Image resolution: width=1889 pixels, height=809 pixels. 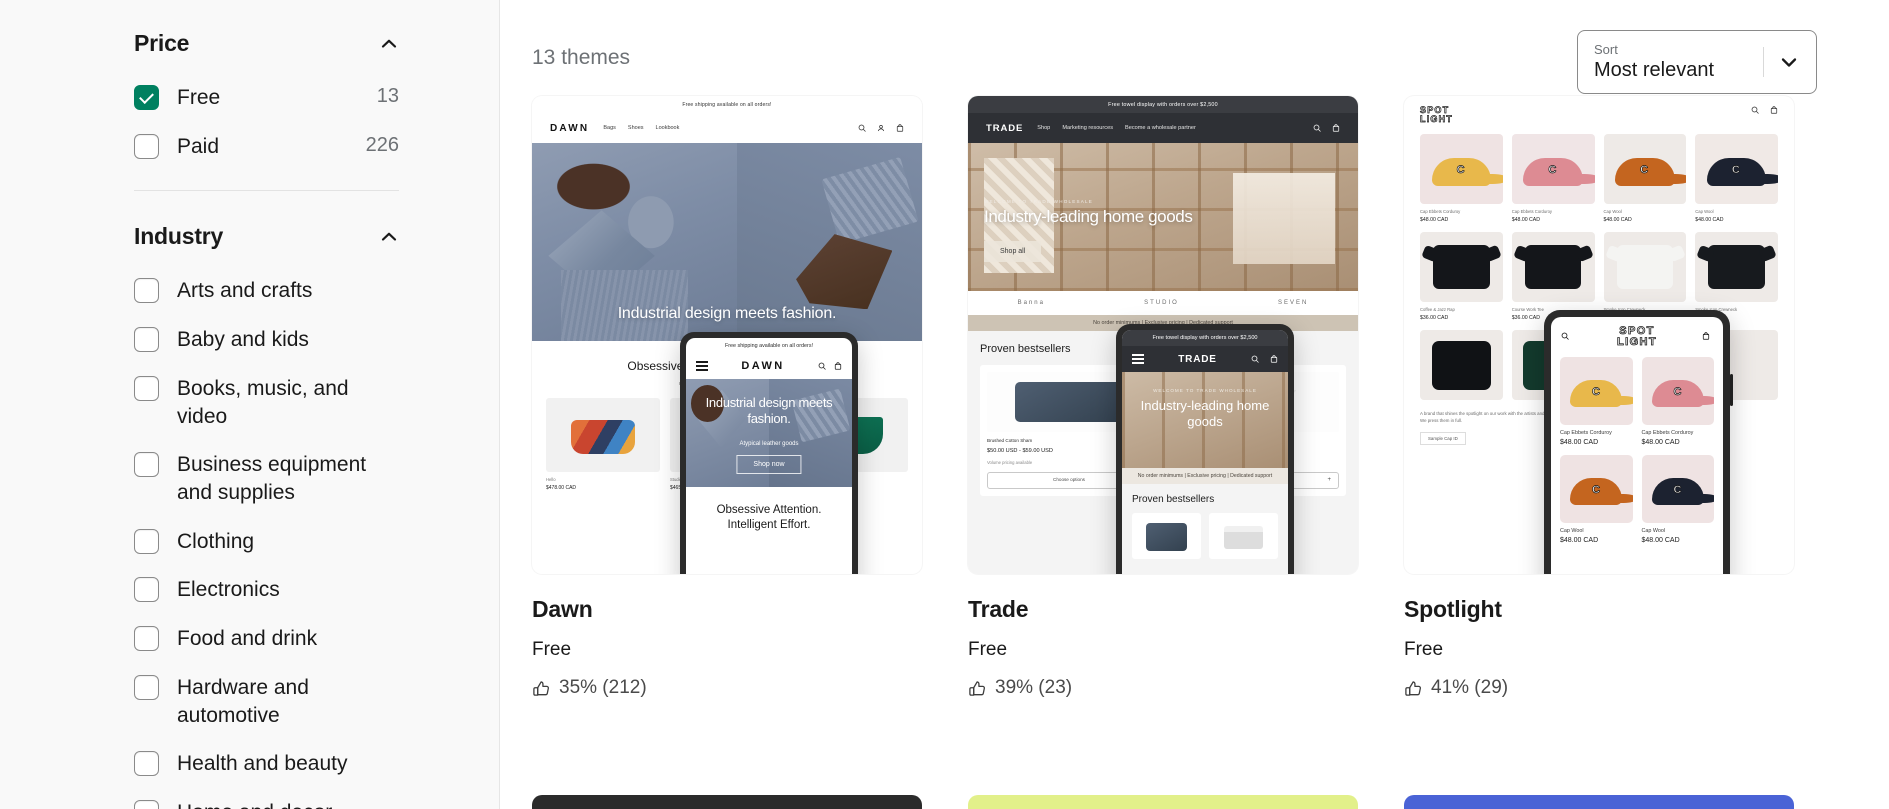 I want to click on chevron-down-icon, so click(x=1789, y=62).